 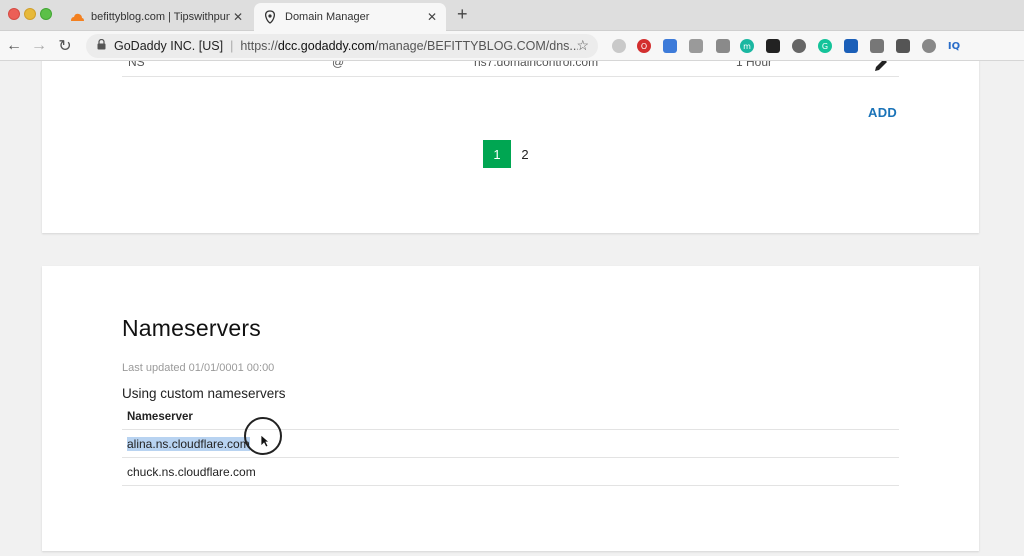 I want to click on add-record-button: ADD, so click(x=882, y=112).